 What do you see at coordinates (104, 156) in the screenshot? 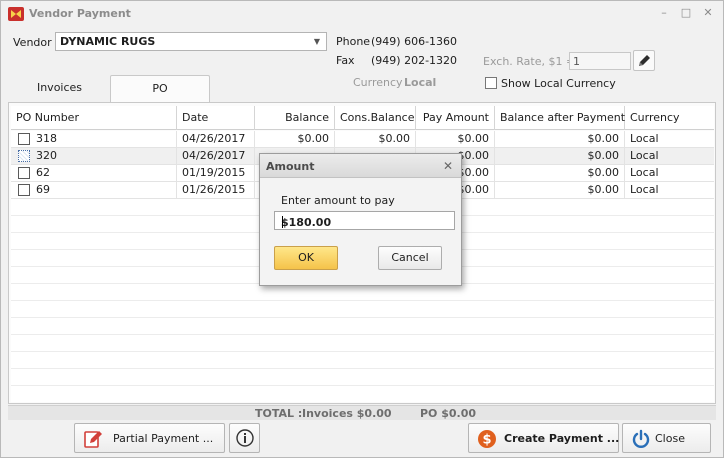
I see `po-number-cell: 320` at bounding box center [104, 156].